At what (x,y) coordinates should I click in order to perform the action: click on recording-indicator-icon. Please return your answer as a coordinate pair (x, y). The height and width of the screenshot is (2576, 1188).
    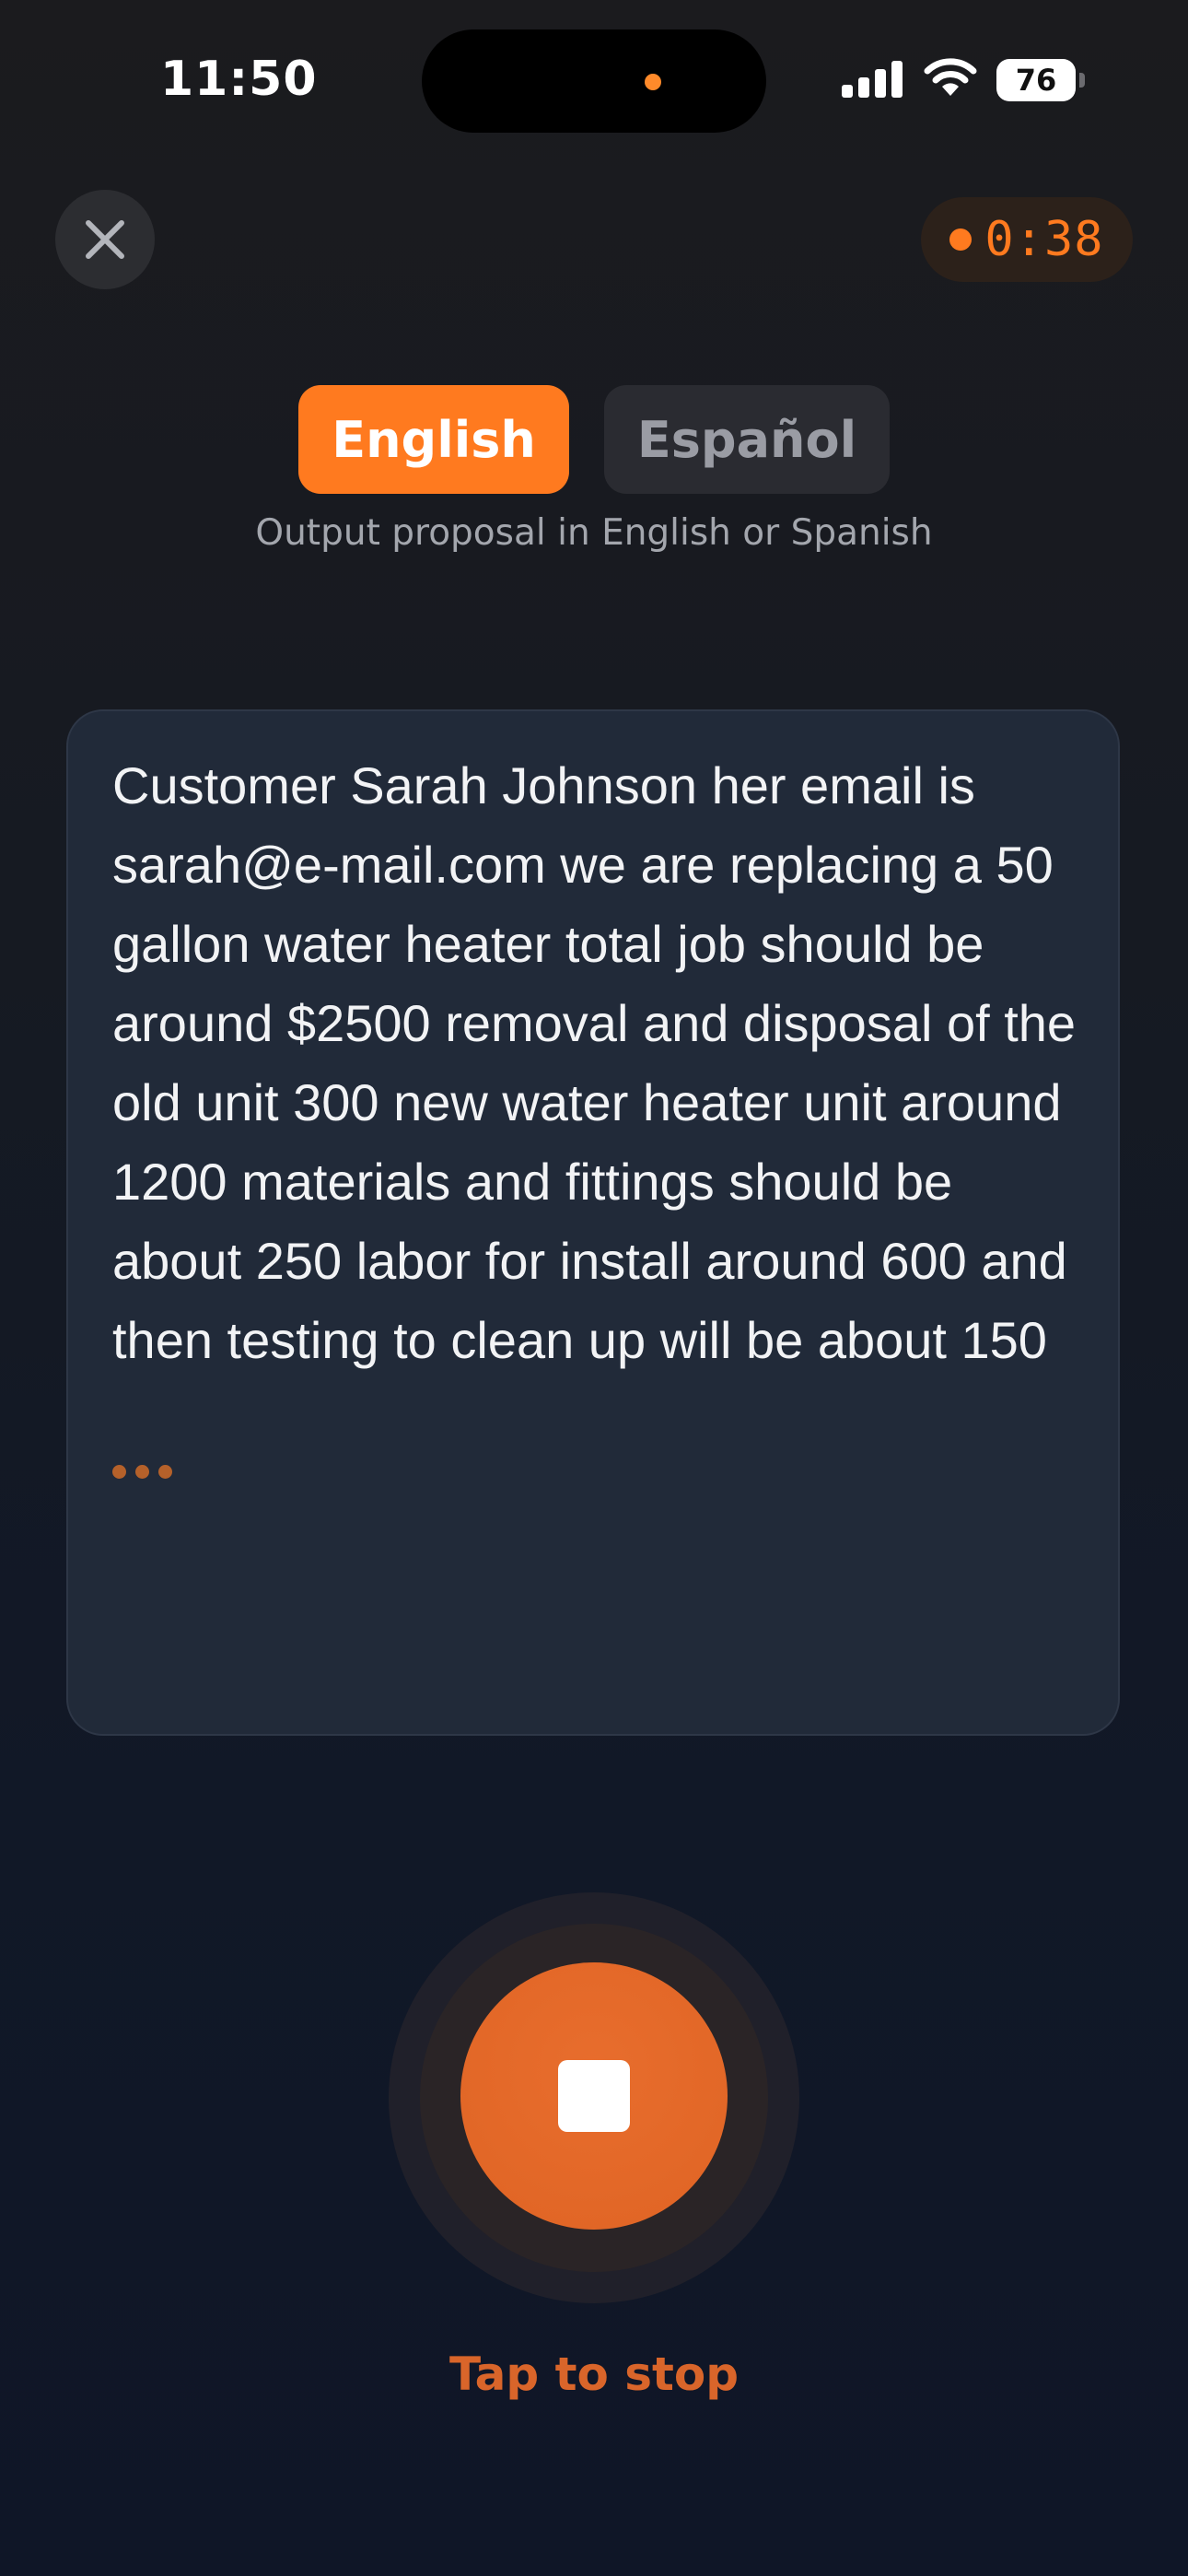
    Looking at the image, I should click on (653, 82).